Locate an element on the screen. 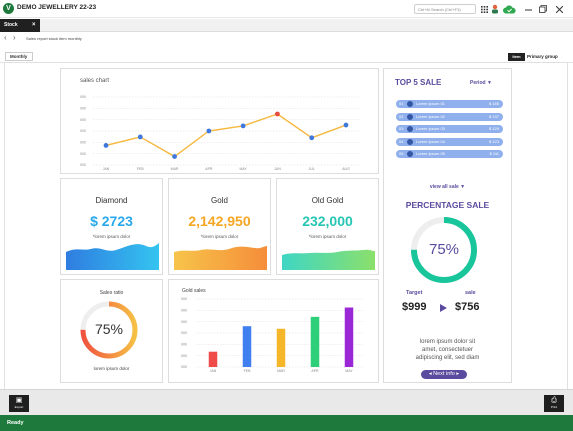 Image resolution: width=573 pixels, height=431 pixels. old-gold-card: Old Gold 232,000 *lorem ipsum dolor is located at coordinates (327, 226).